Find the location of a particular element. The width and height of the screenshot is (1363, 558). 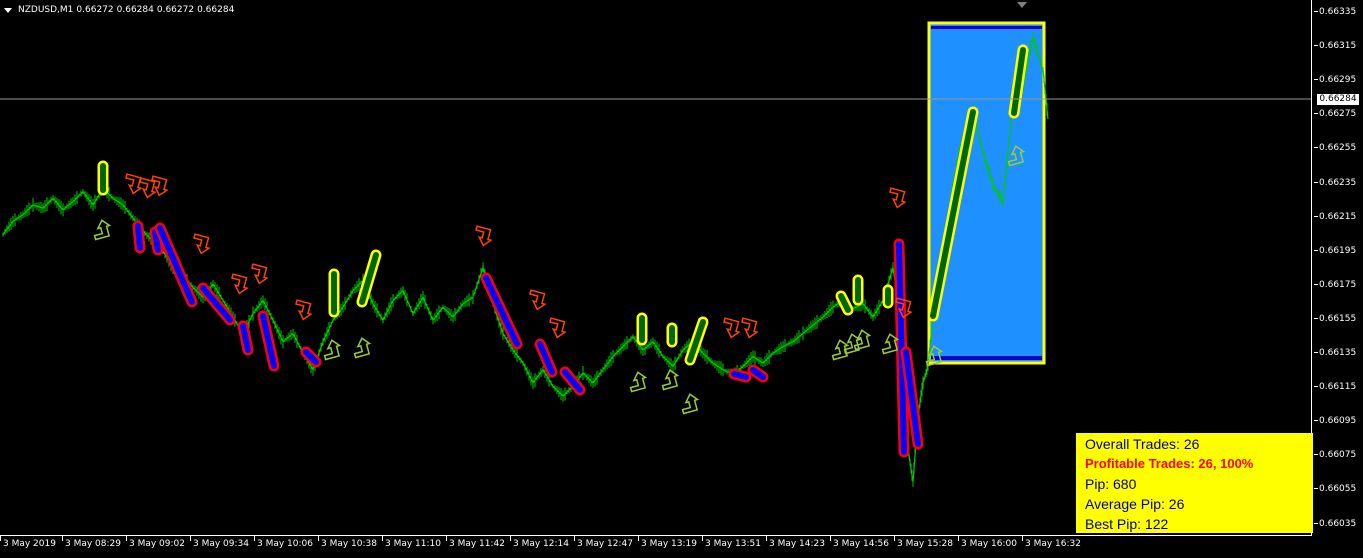

price-tick-label: 0.66255 is located at coordinates (1335, 148).